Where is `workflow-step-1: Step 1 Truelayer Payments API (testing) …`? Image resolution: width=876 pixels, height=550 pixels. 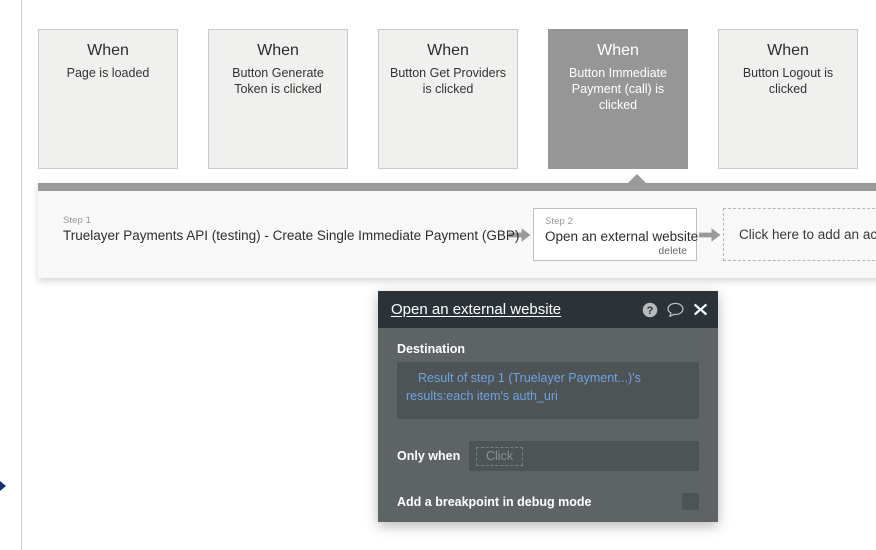
workflow-step-1: Step 1 Truelayer Payments API (testing) … is located at coordinates (286, 234).